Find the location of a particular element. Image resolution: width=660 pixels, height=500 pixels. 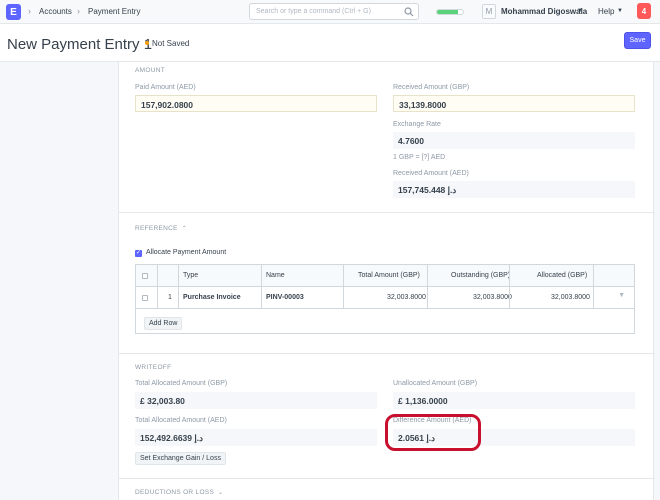

allocate-payment-checkbox: ✓ is located at coordinates (138, 253).